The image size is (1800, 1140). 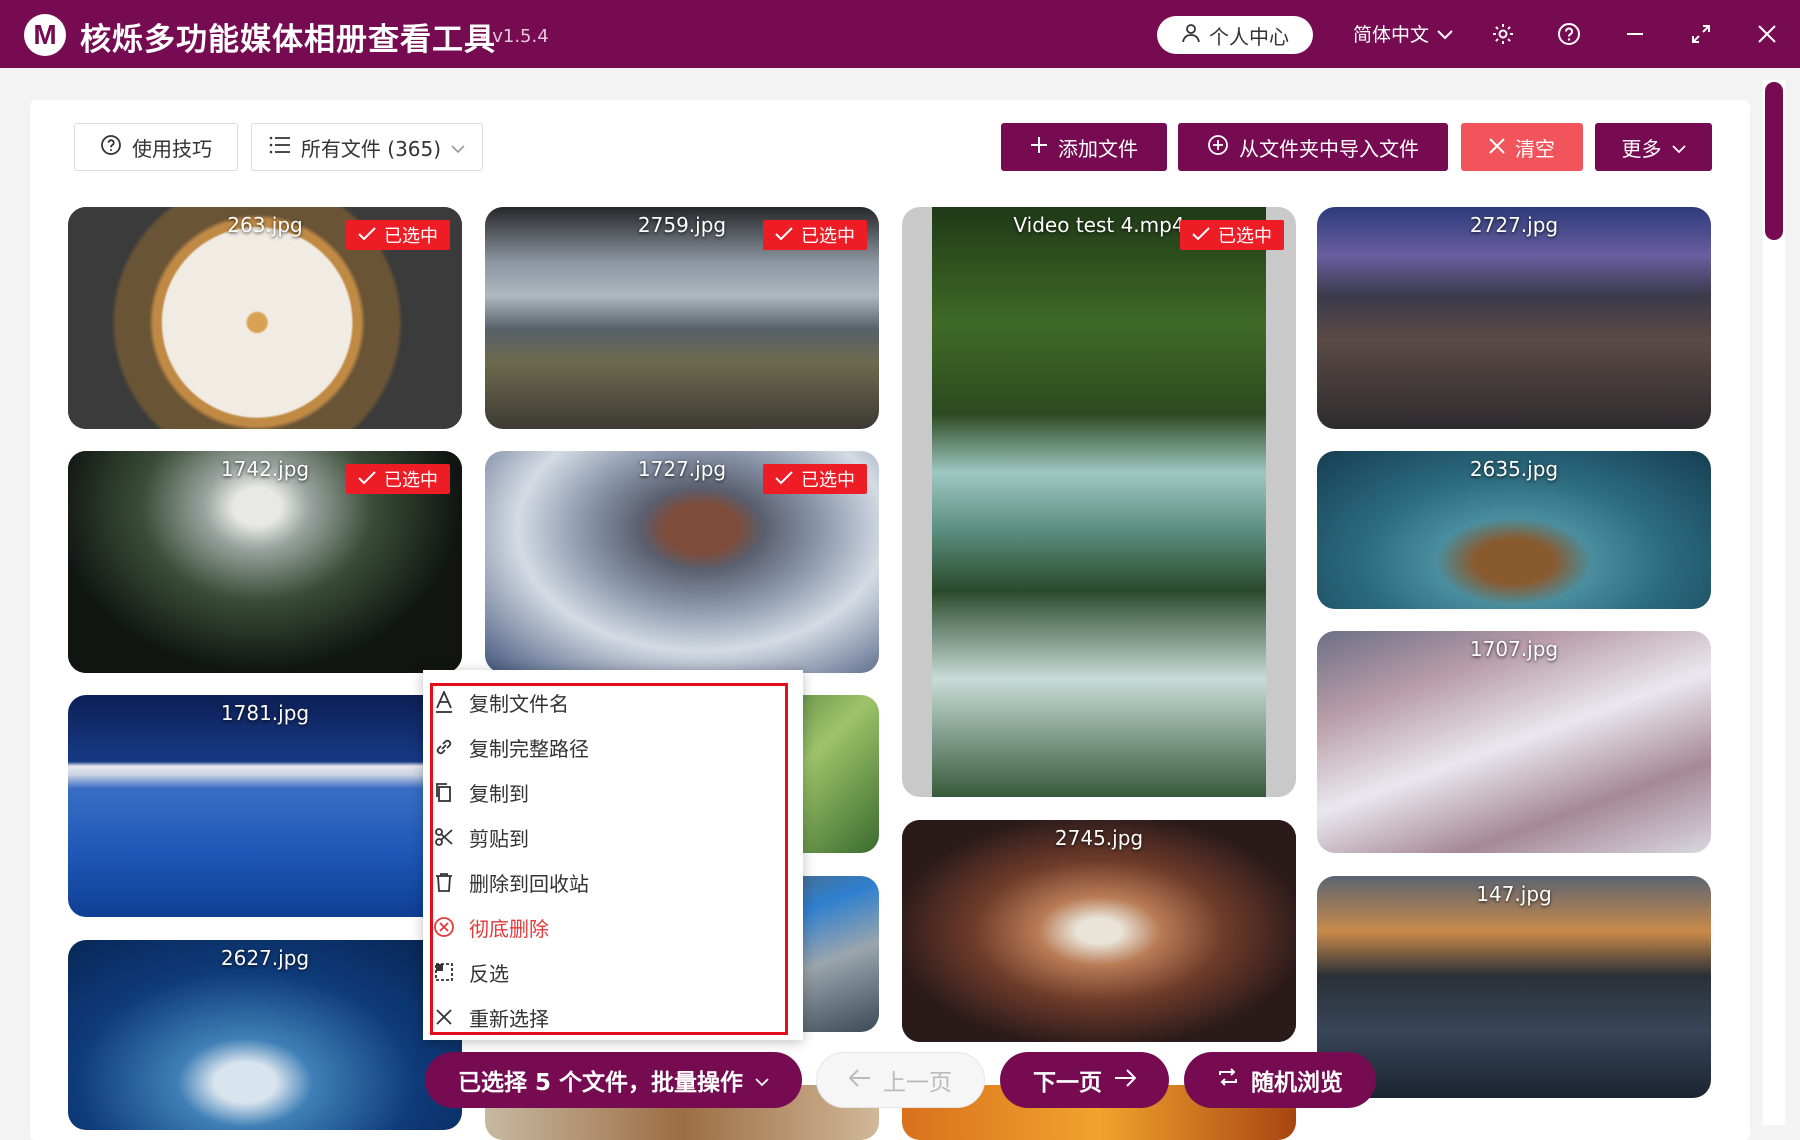 I want to click on scrollbar-thumb, so click(x=1774, y=161).